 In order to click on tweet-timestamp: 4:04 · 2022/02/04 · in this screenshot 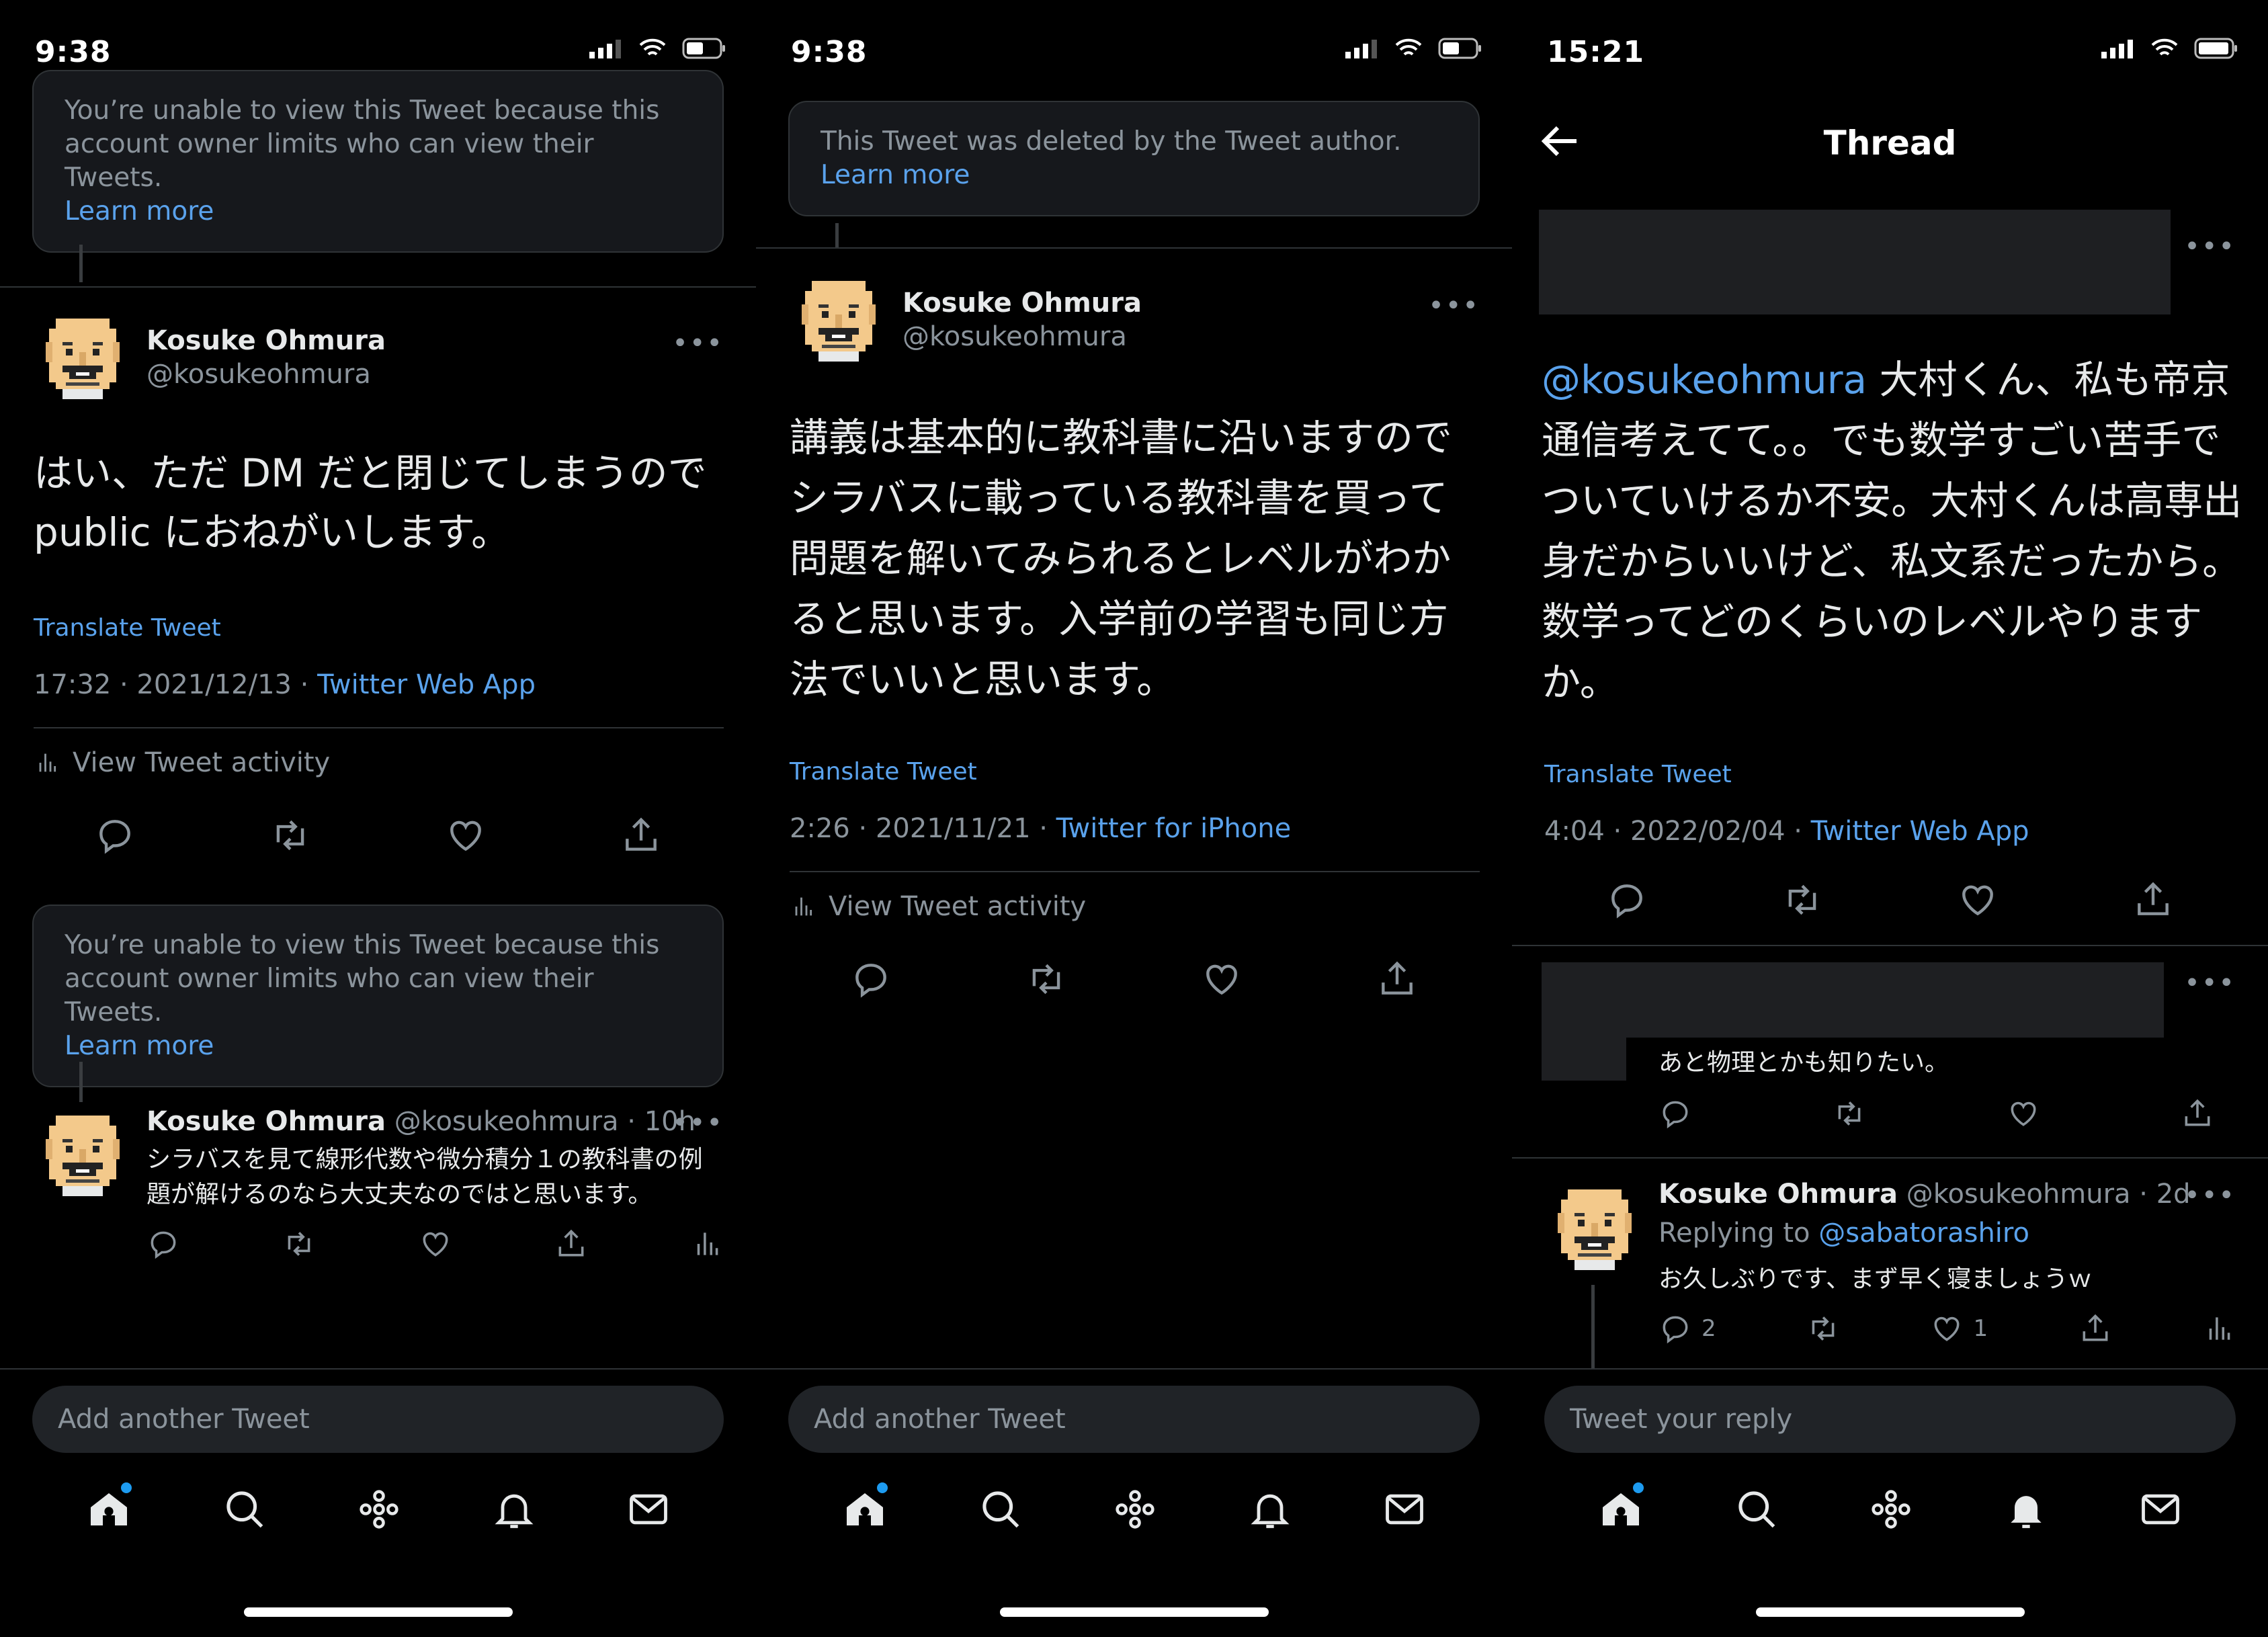, I will do `click(1678, 831)`.